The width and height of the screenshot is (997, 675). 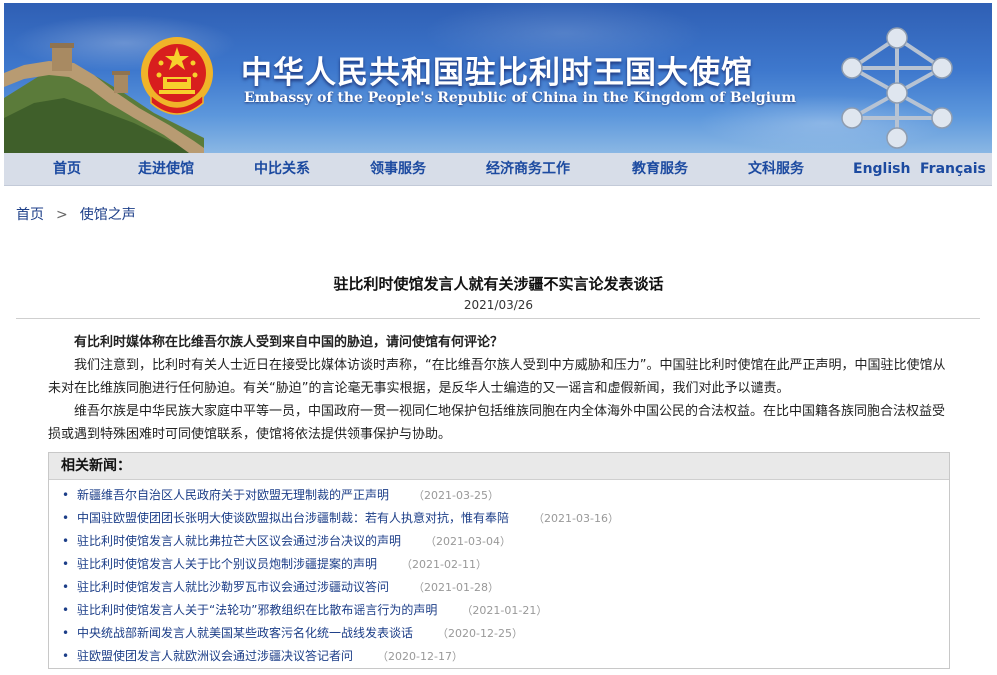 What do you see at coordinates (30, 215) in the screenshot?
I see `breadcrumb-home: 首页` at bounding box center [30, 215].